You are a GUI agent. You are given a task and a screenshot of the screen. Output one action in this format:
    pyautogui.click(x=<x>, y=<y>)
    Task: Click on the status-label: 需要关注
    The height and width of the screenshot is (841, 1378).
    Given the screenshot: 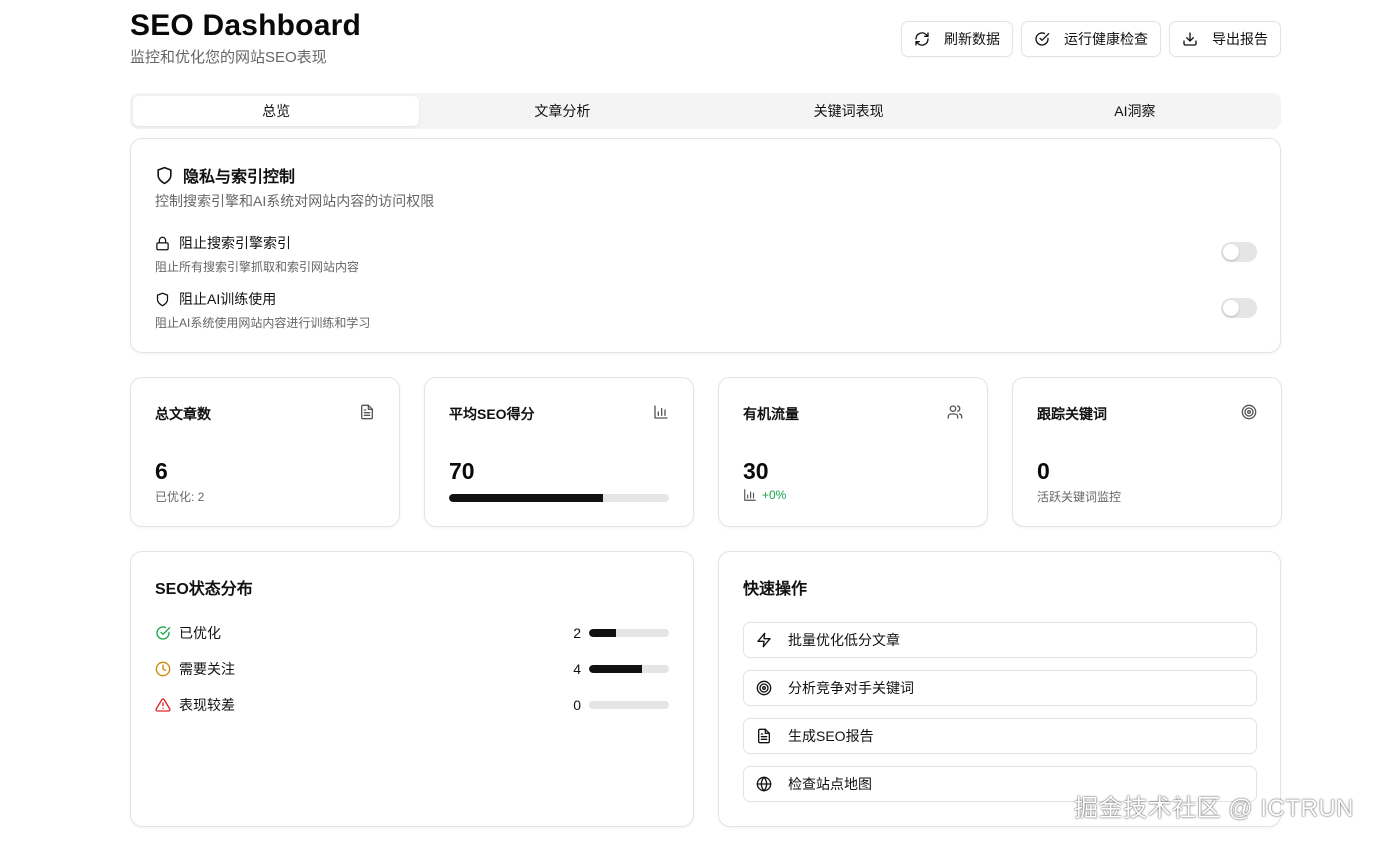 What is the action you would take?
    pyautogui.click(x=207, y=669)
    